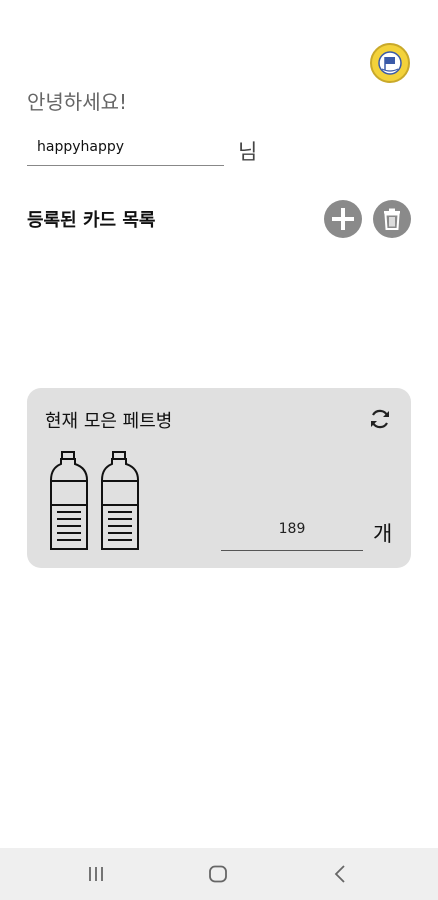 Image resolution: width=438 pixels, height=900 pixels. Describe the element at coordinates (125, 147) in the screenshot. I see `user-name-field` at that location.